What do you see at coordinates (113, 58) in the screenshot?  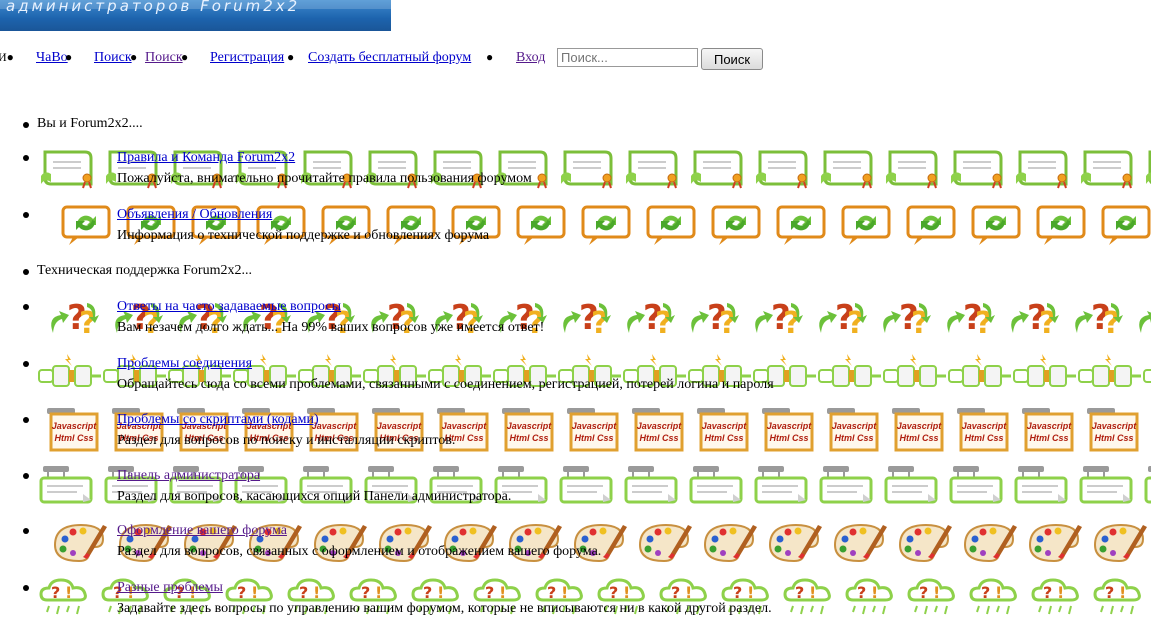 I see `nav-search-link: Поиск` at bounding box center [113, 58].